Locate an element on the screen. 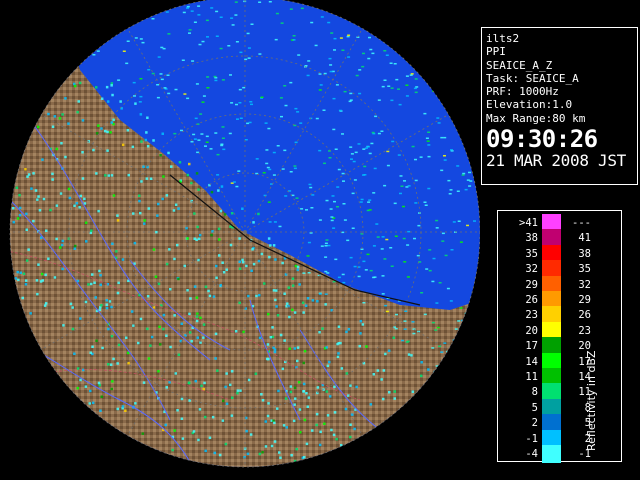  max-range: Max Range:80 km is located at coordinates (536, 118).